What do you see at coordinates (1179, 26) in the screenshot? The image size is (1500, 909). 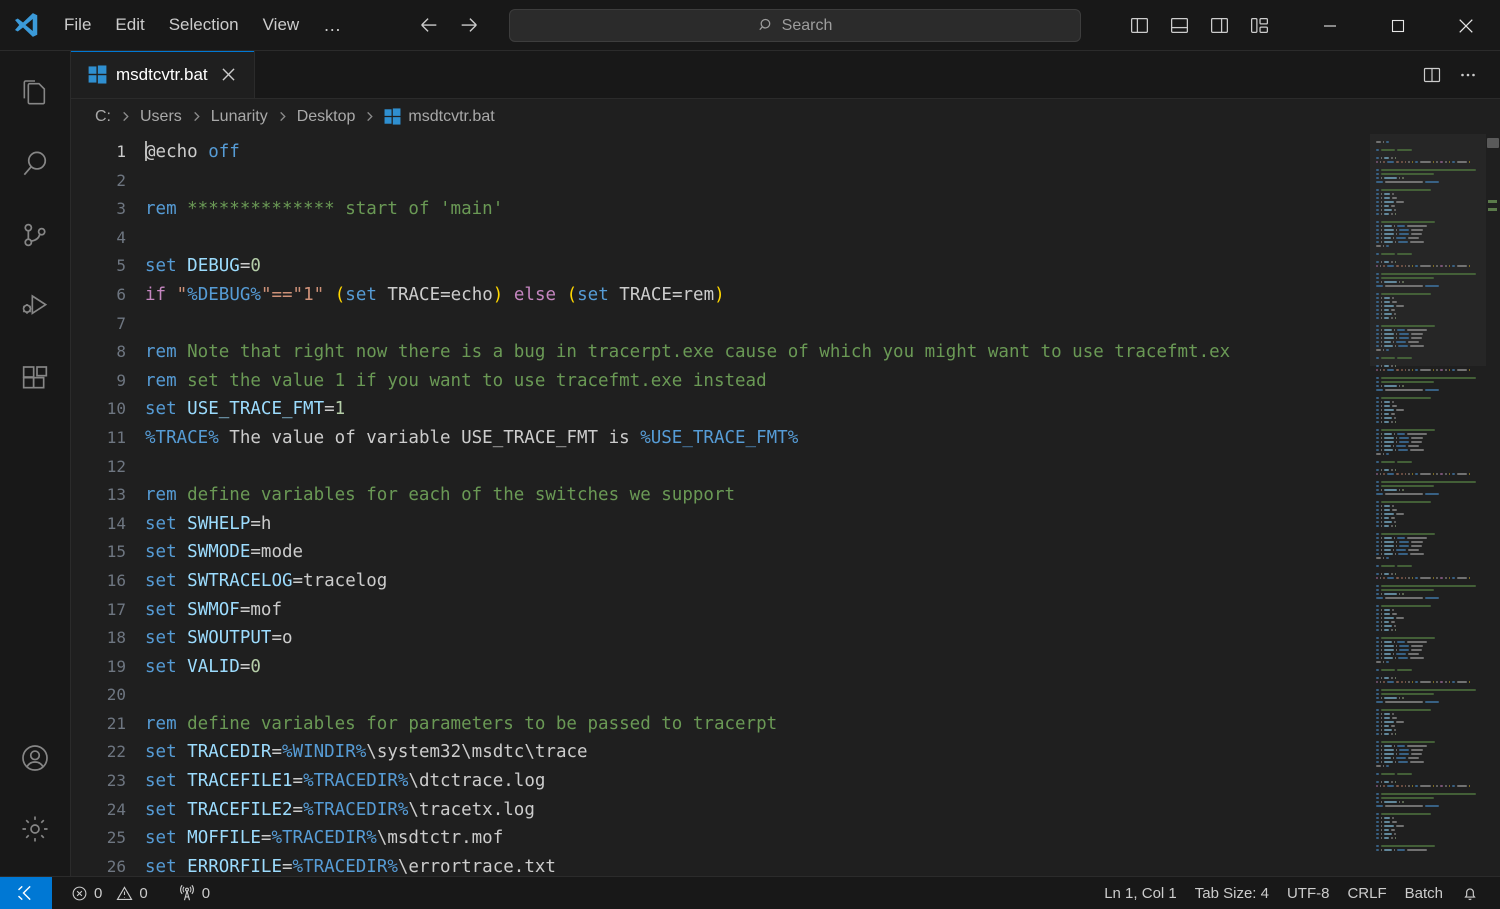 I see `toggle-panel-icon` at bounding box center [1179, 26].